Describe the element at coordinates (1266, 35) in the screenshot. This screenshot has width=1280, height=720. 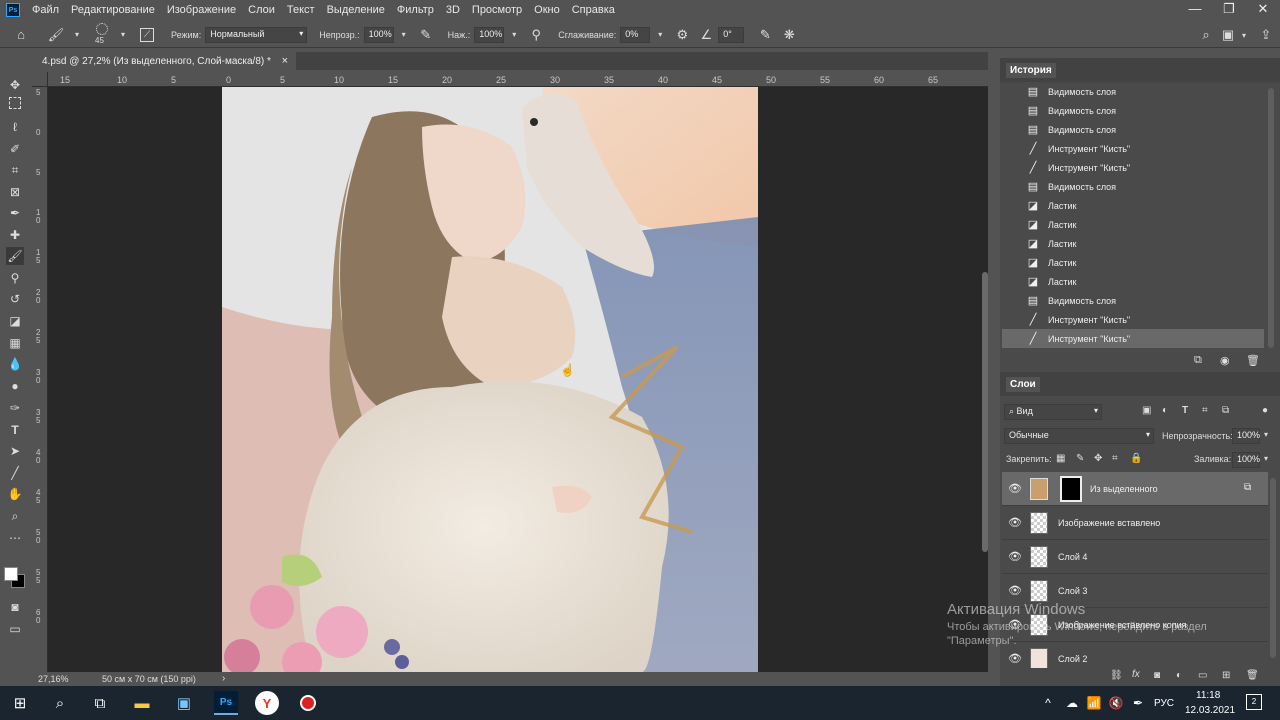
I see `share-icon: ⇪` at that location.